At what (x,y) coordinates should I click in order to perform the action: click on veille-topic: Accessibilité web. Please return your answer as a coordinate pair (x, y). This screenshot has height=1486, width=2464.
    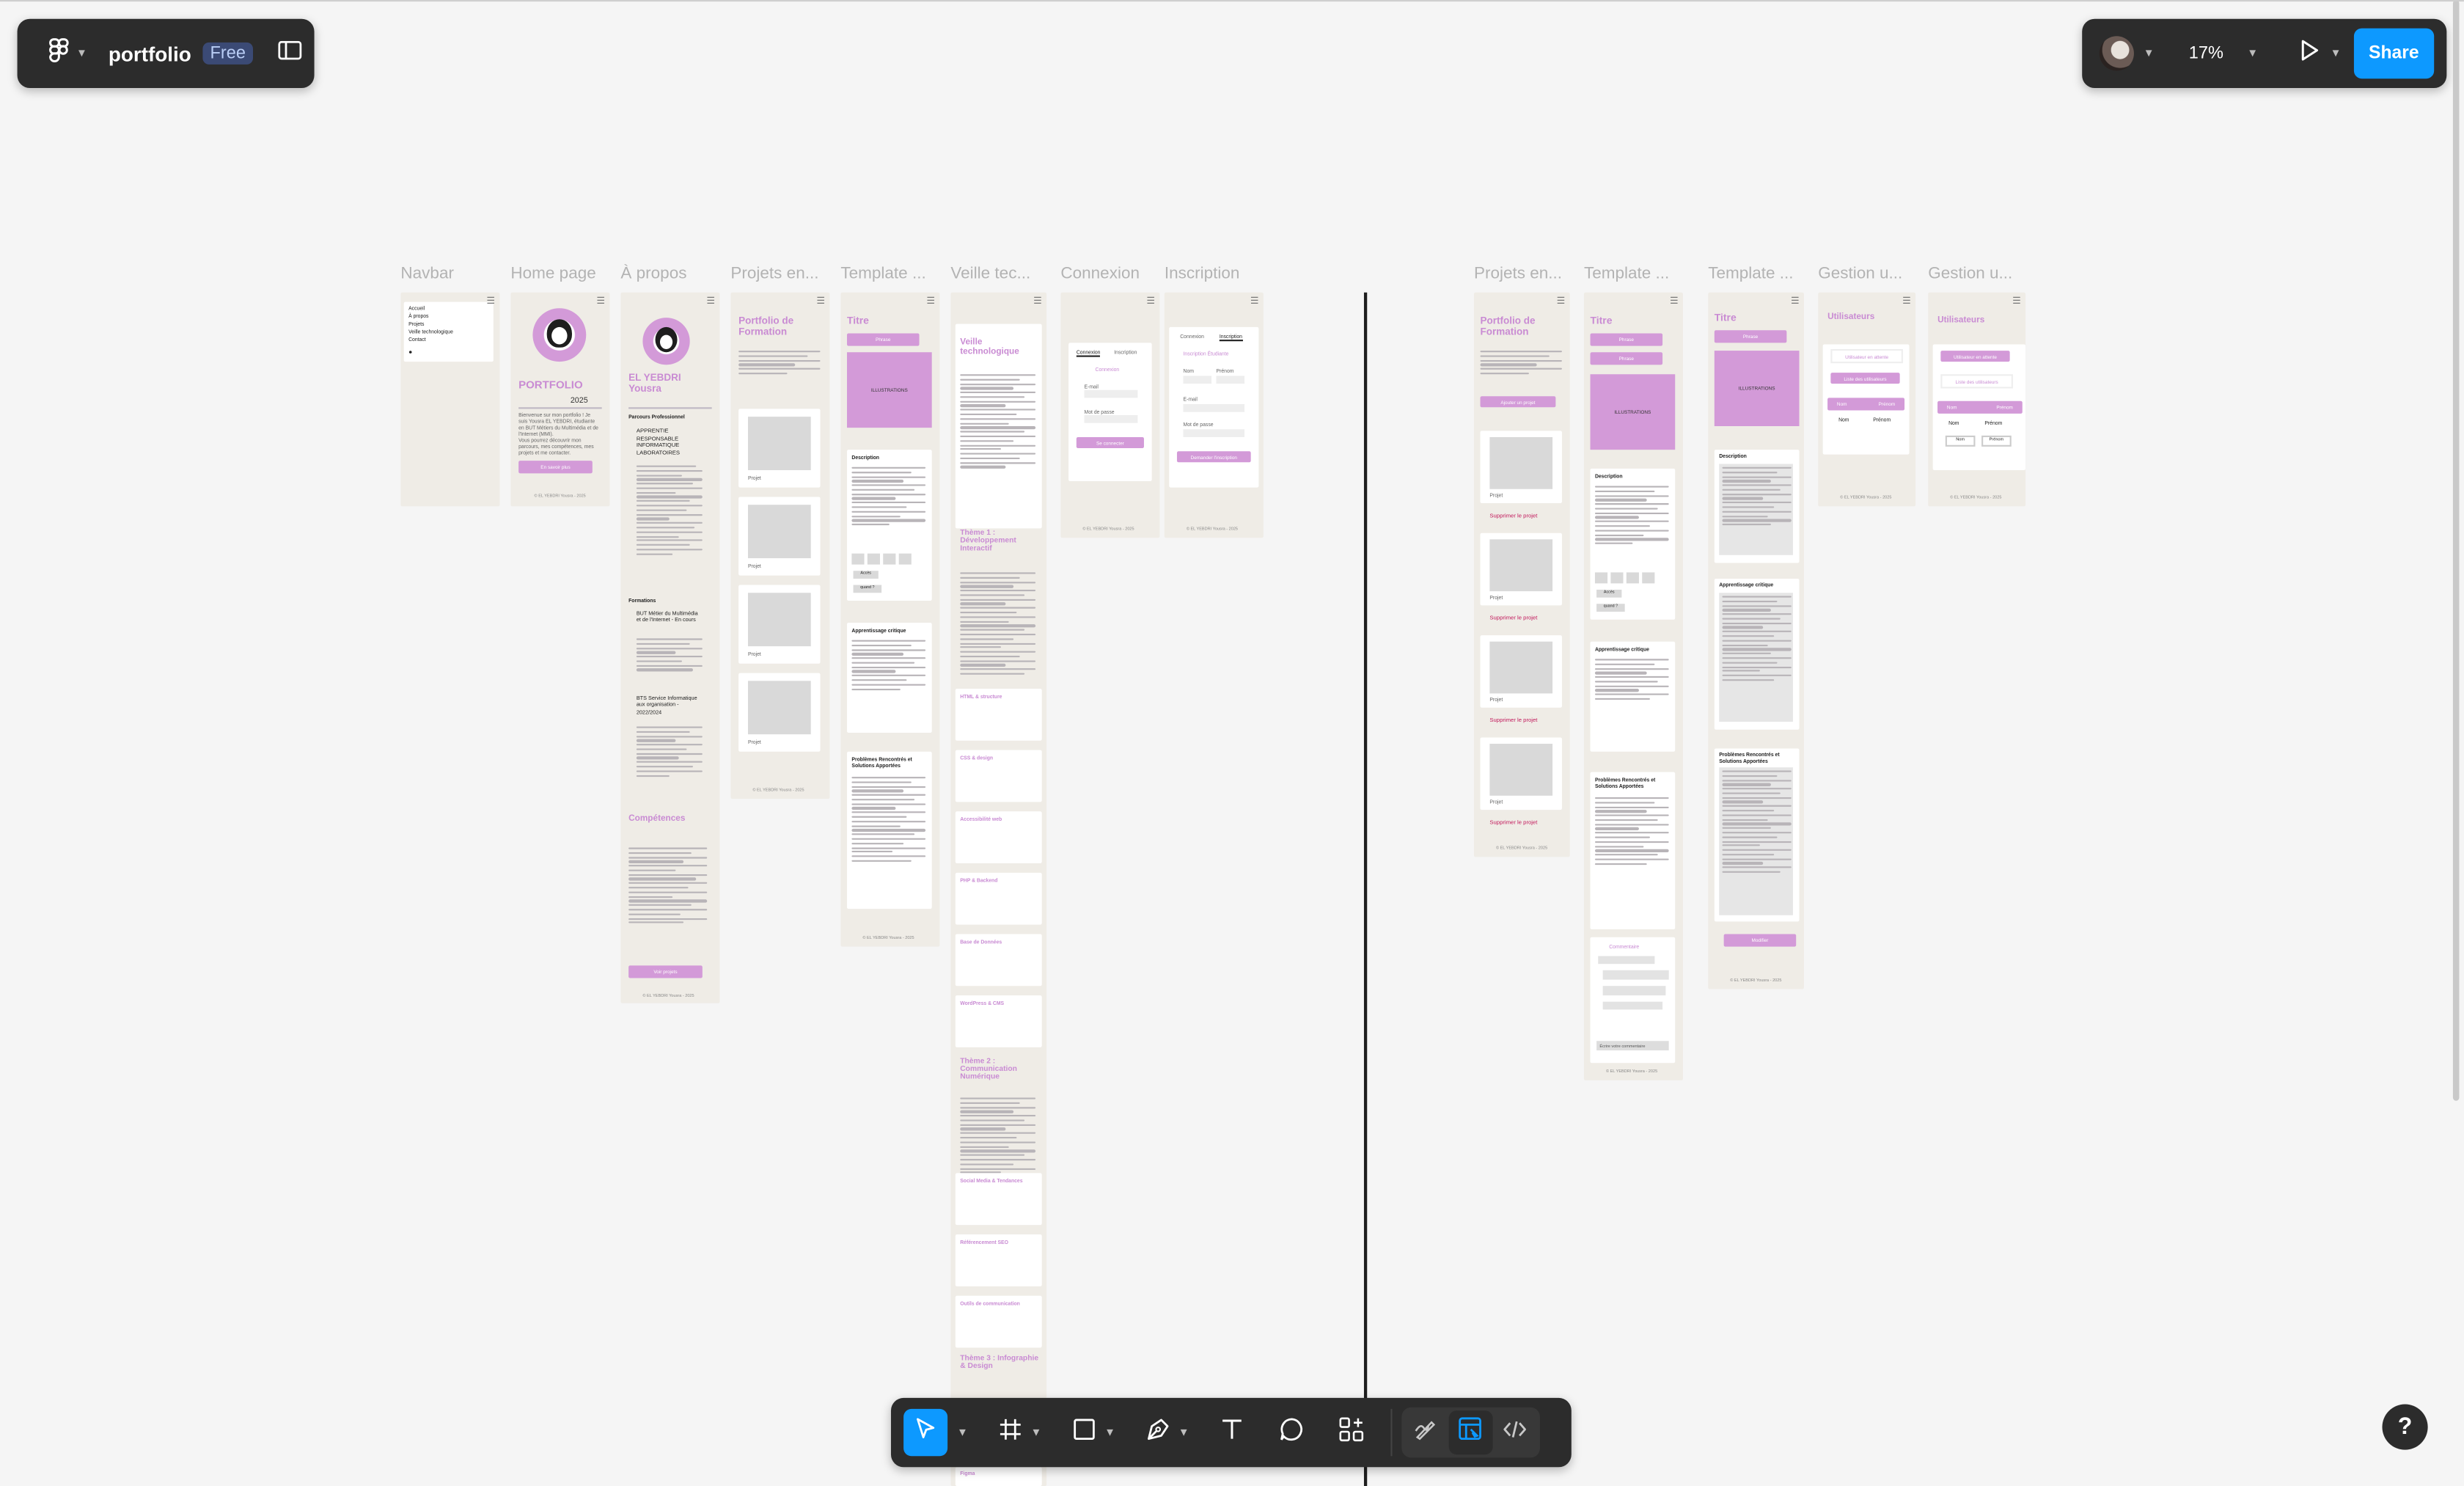
    Looking at the image, I should click on (998, 838).